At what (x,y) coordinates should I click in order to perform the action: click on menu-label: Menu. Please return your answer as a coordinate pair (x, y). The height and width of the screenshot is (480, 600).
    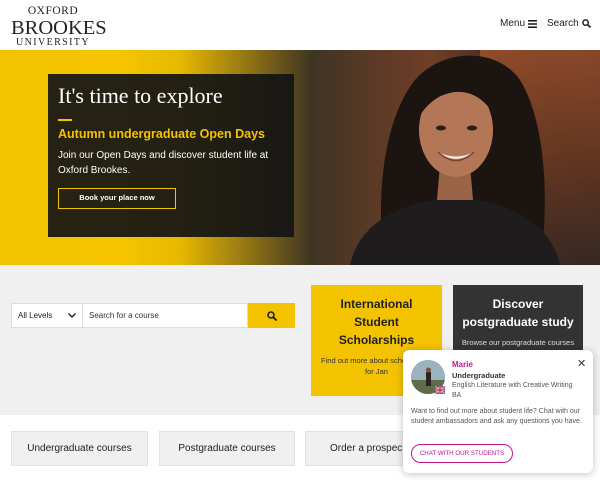
    Looking at the image, I should click on (513, 23).